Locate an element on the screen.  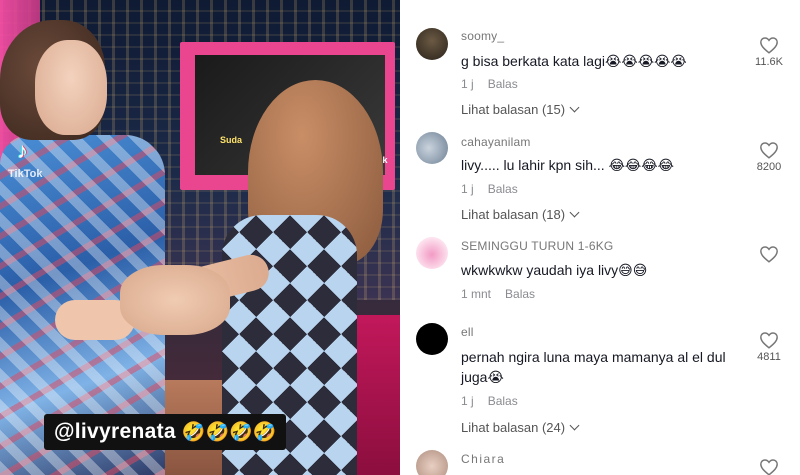
like-count: 4811 is located at coordinates (769, 357).